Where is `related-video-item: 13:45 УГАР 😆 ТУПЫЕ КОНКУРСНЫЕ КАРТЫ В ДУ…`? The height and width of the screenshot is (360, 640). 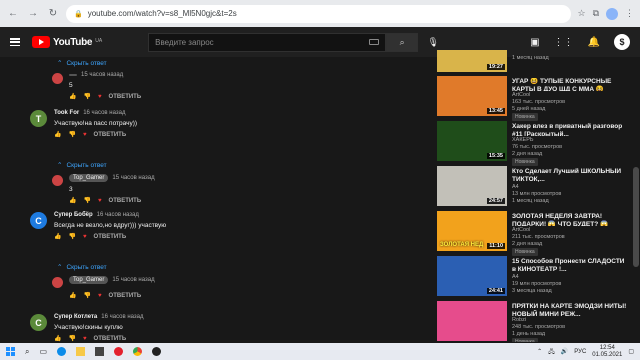
related-video-item: 13:45 УГАР 😆 ТУПЫЕ КОНКУРСНЫЕ КАРТЫ В ДУ… is located at coordinates (533, 98).